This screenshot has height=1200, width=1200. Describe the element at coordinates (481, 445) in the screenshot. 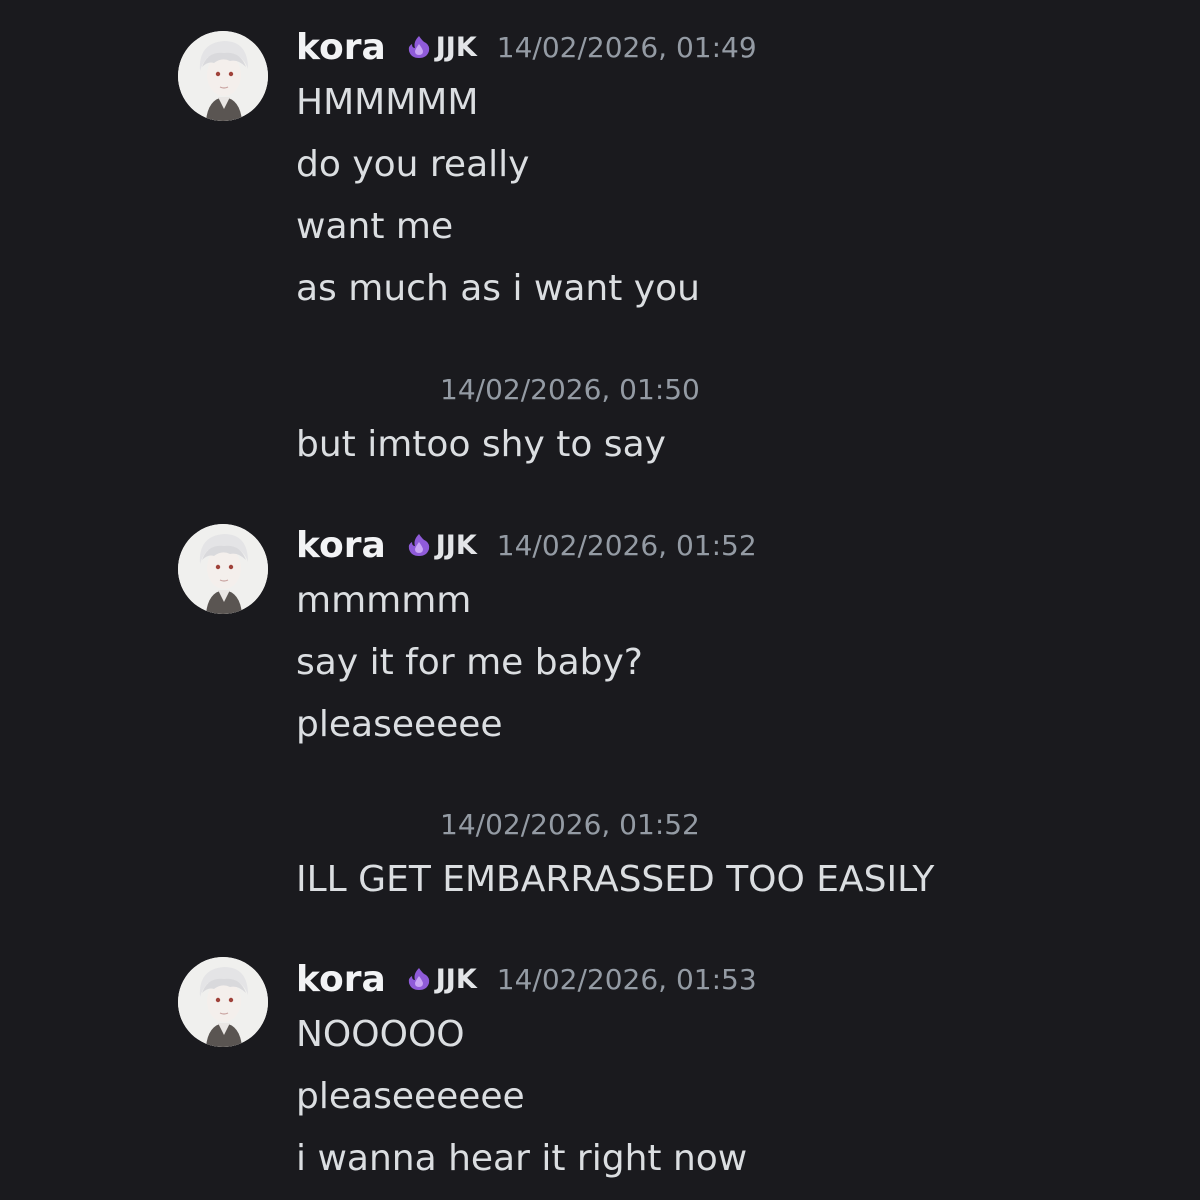

I see `message-text: but imtoo shy to say` at that location.